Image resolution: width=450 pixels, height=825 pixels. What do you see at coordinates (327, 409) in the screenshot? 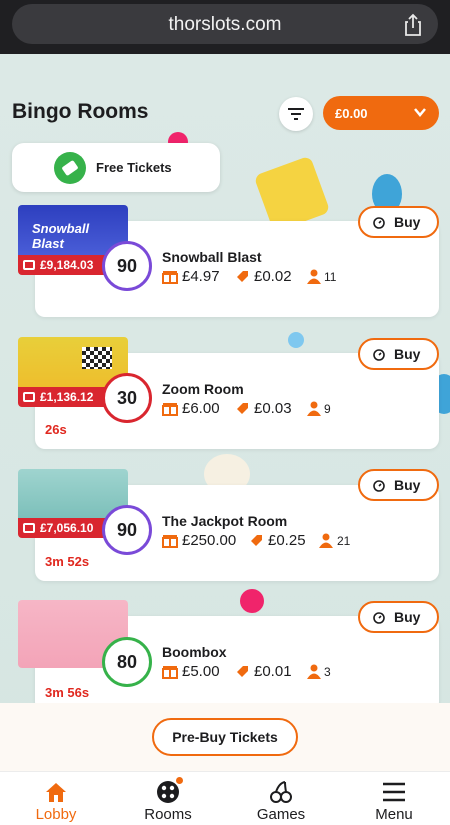
I see `players-count: 9` at bounding box center [327, 409].